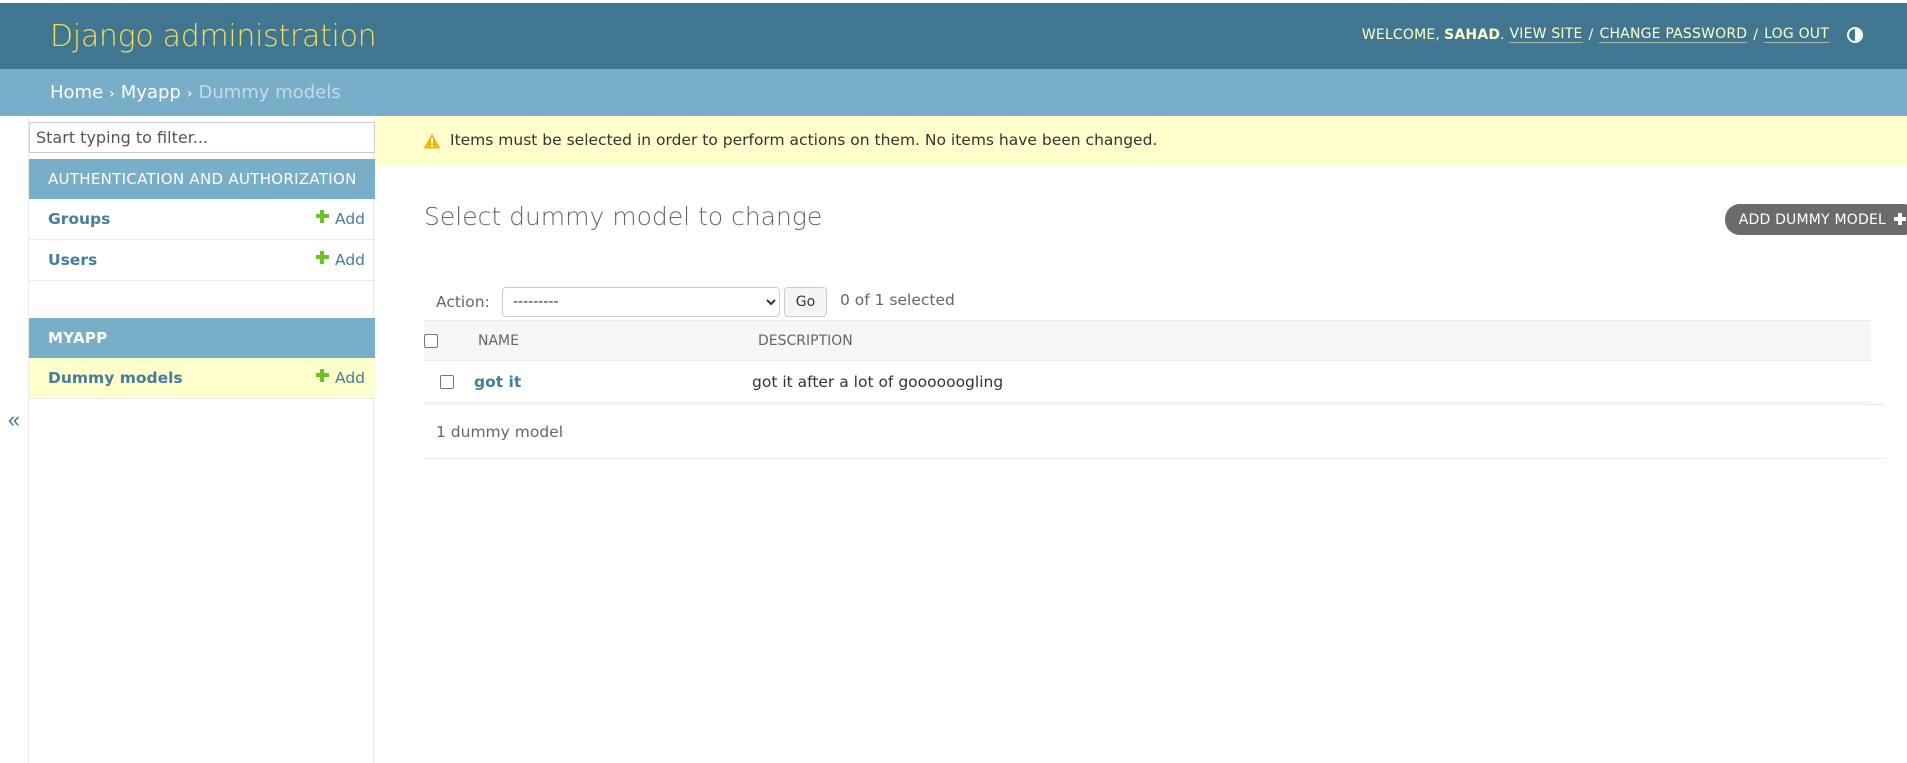 The image size is (1907, 763). What do you see at coordinates (76, 92) in the screenshot?
I see `breadcrumb-home: Home` at bounding box center [76, 92].